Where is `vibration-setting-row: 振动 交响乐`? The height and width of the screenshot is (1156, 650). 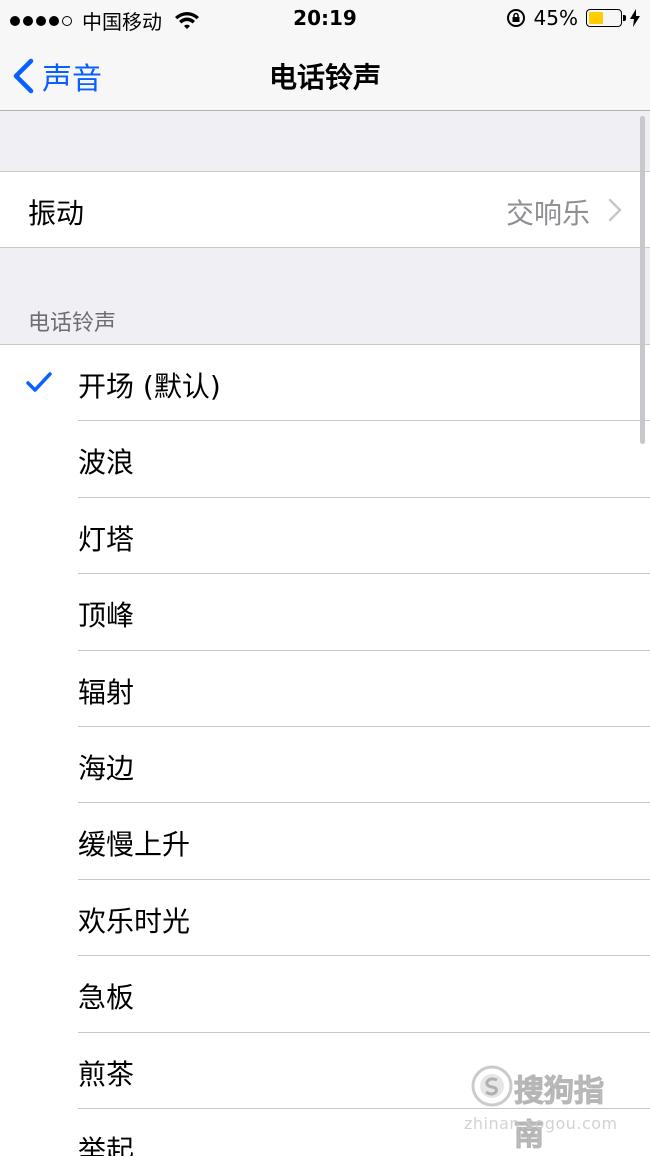
vibration-setting-row: 振动 交响乐 is located at coordinates (325, 209).